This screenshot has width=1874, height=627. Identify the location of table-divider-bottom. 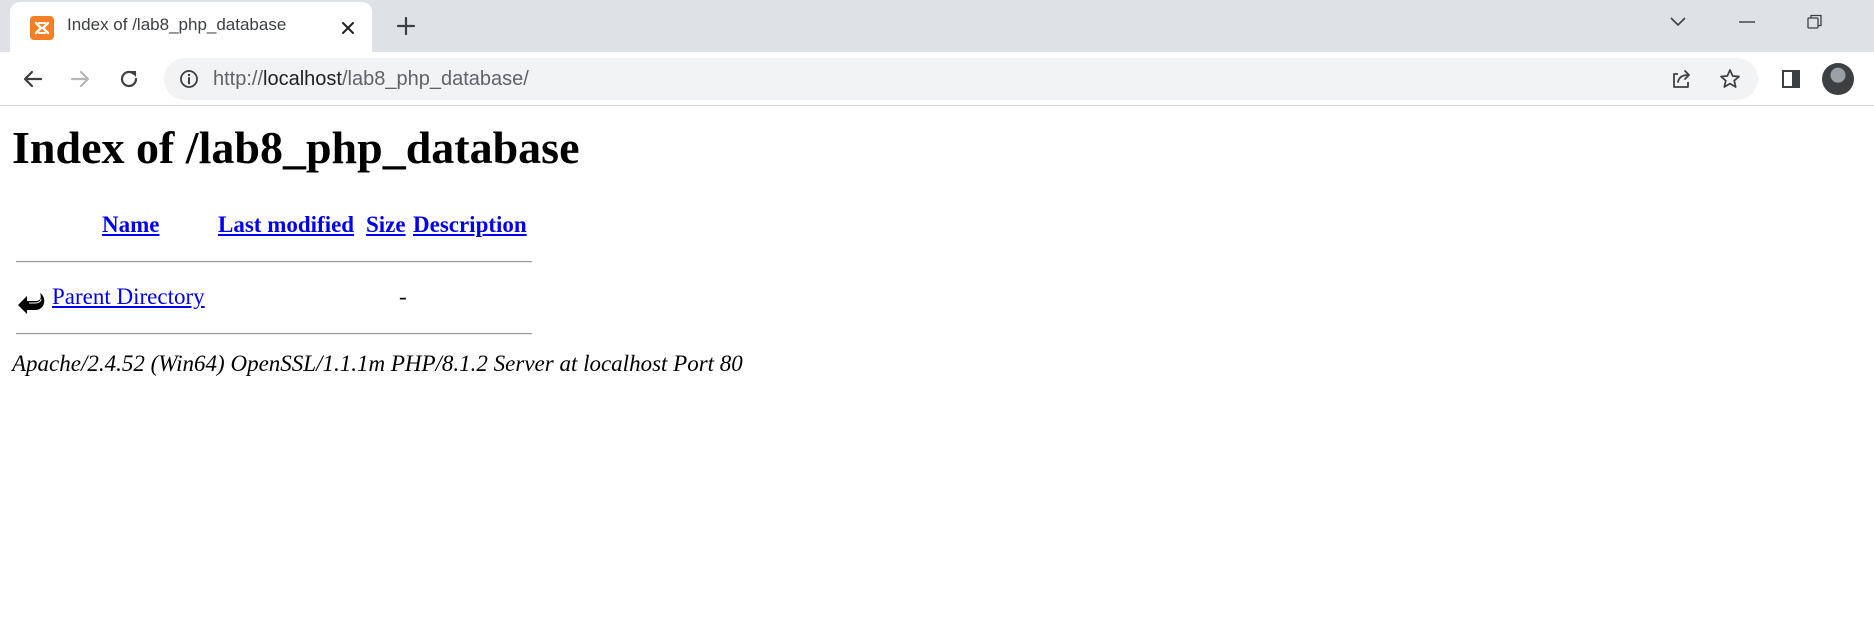
(274, 334).